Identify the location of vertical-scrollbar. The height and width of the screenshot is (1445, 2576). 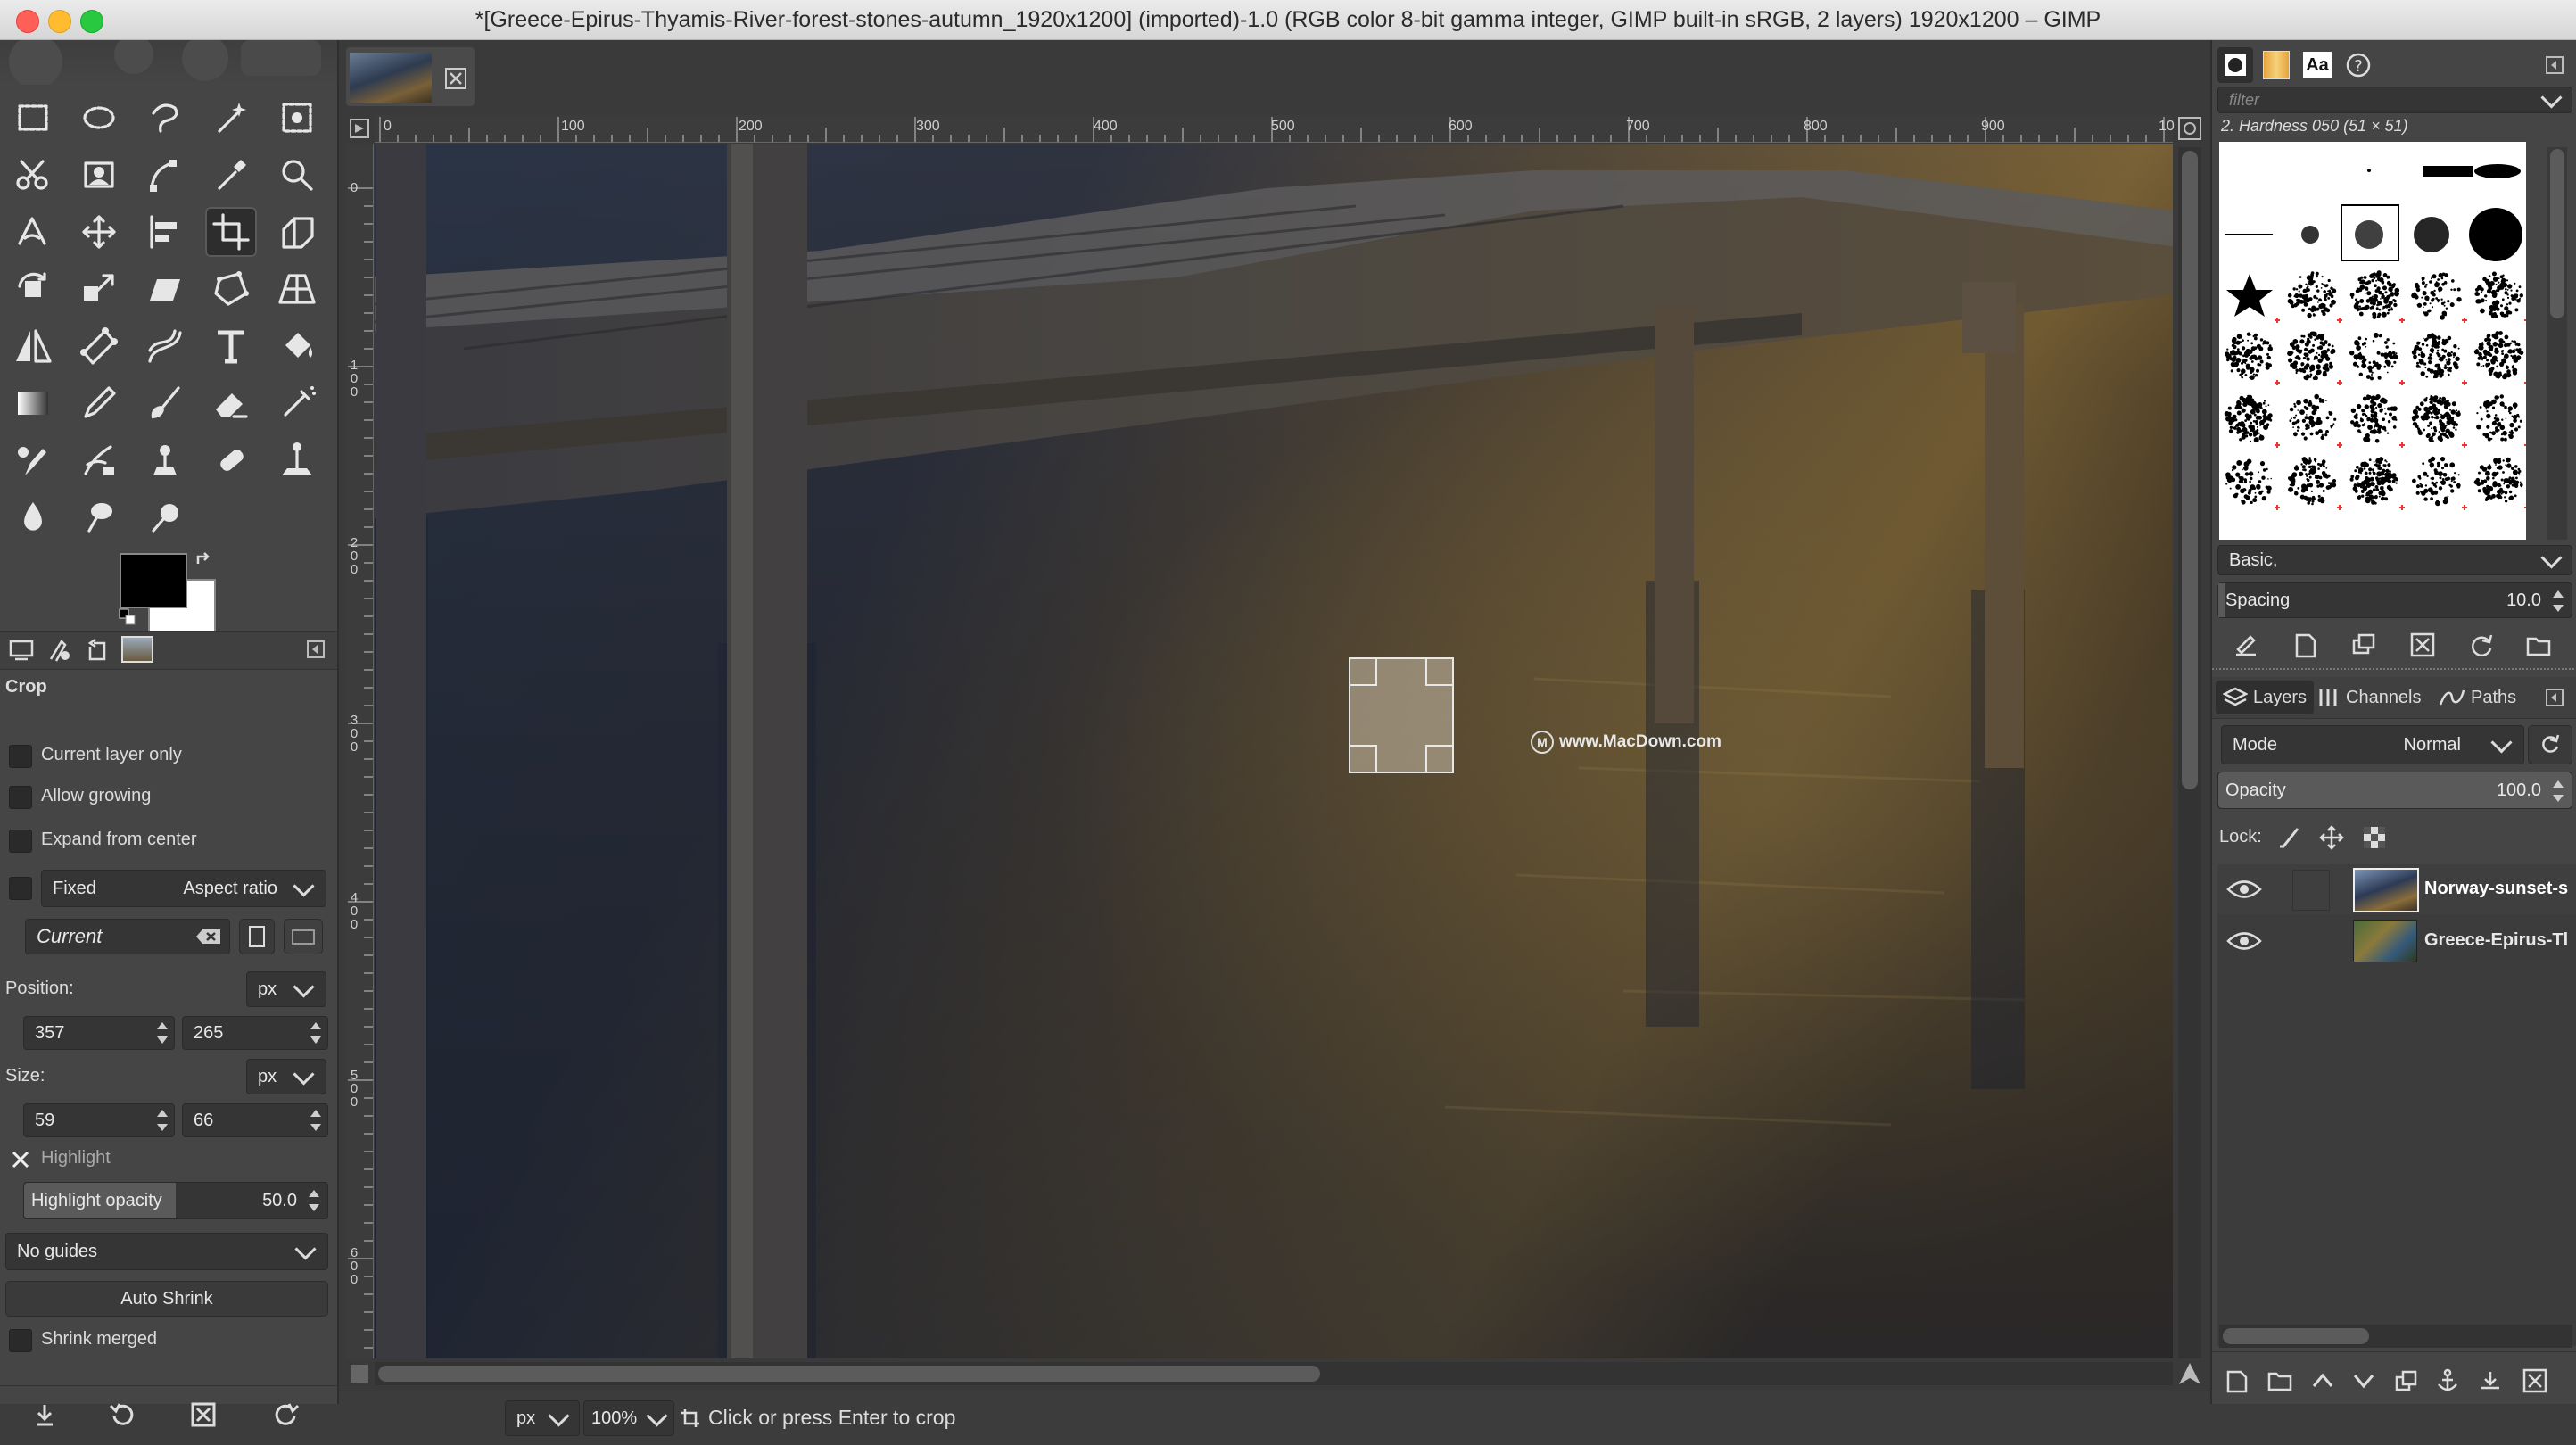
(2189, 752).